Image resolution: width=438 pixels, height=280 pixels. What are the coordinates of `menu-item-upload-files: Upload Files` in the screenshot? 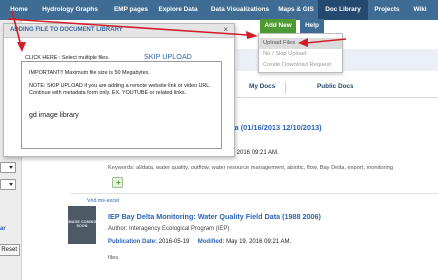 It's located at (300, 43).